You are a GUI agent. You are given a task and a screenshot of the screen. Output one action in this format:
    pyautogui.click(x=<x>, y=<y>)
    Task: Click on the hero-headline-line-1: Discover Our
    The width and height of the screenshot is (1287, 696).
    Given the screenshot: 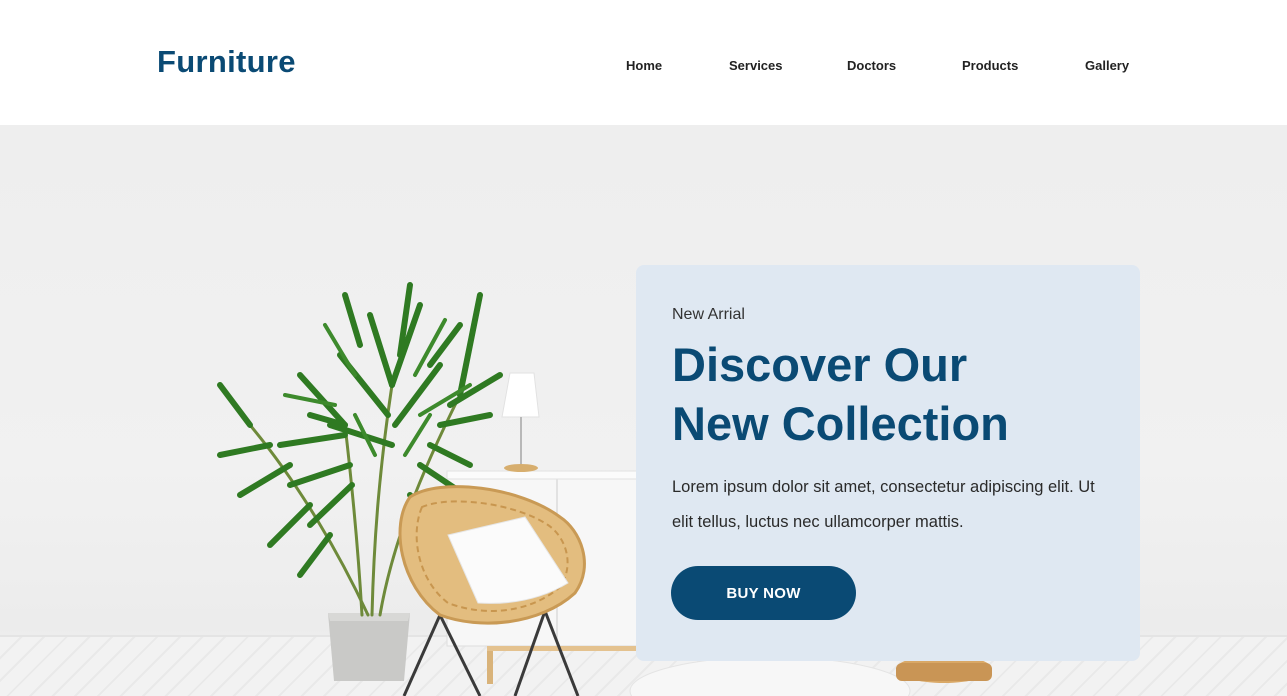 What is the action you would take?
    pyautogui.click(x=820, y=364)
    